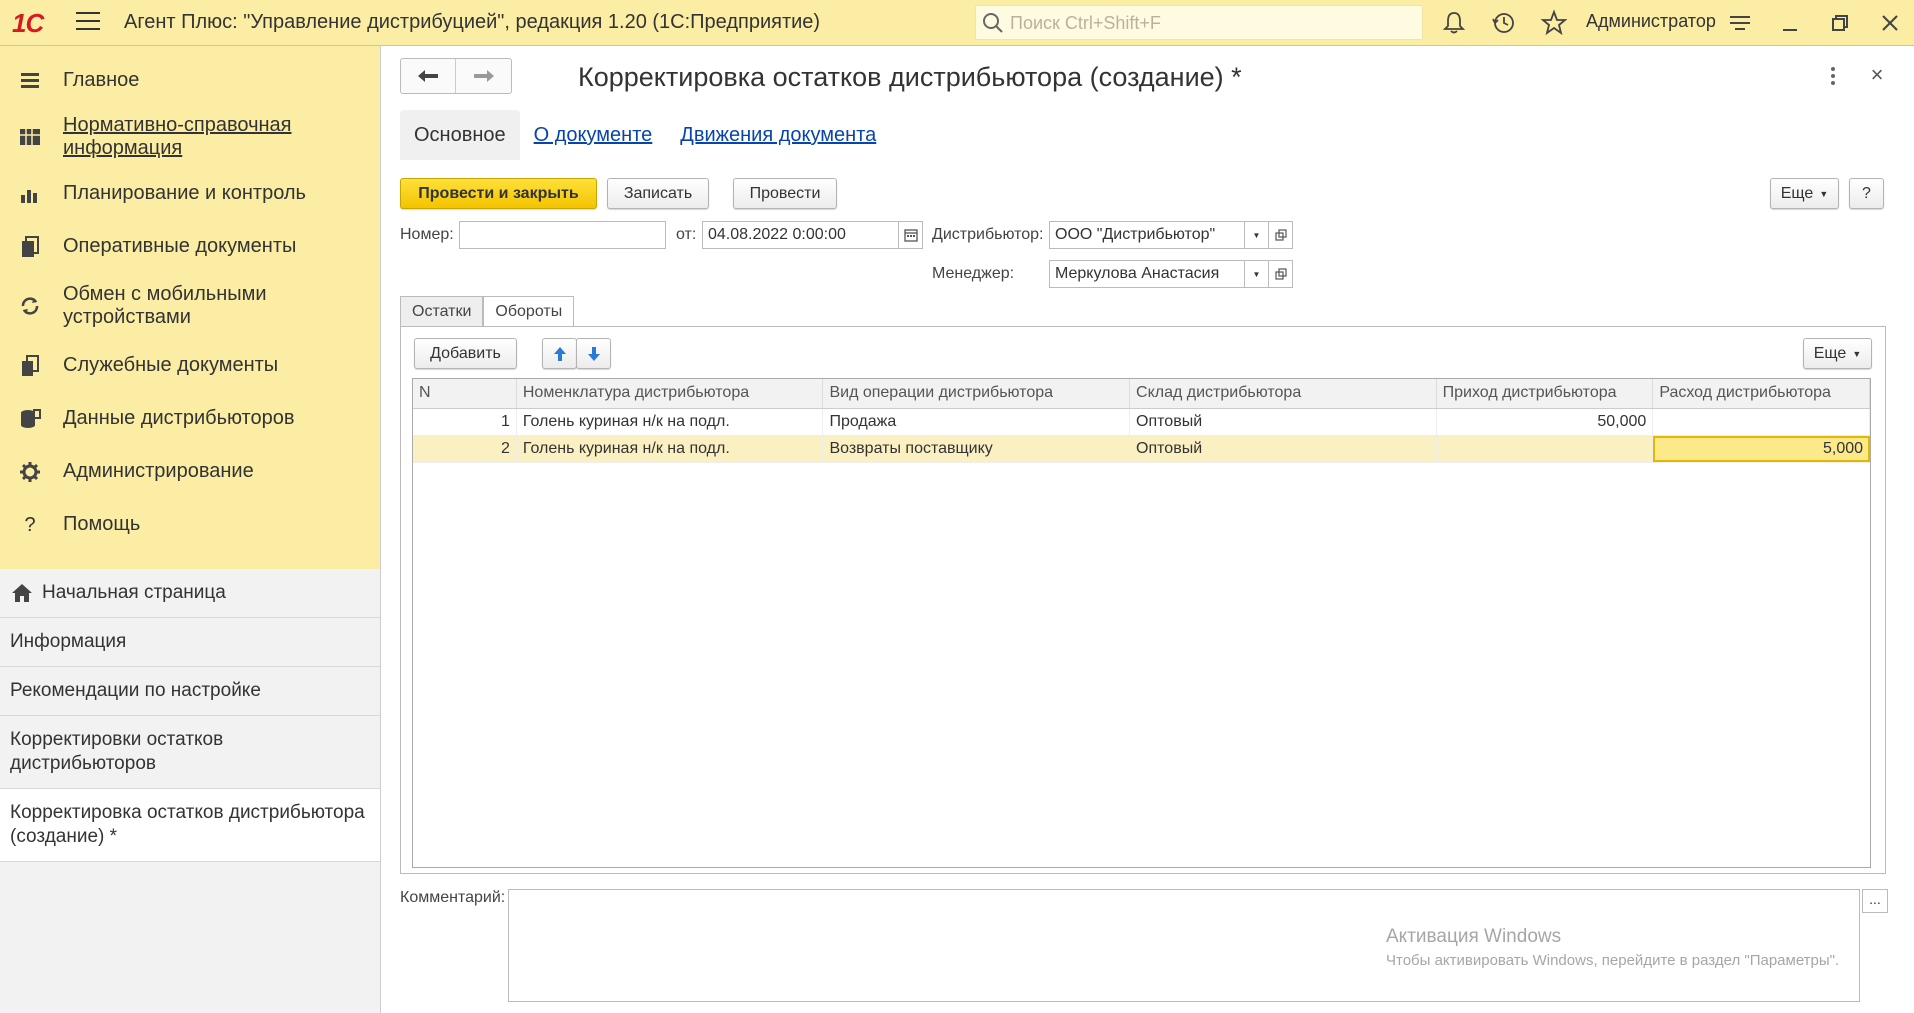  What do you see at coordinates (442, 311) in the screenshot?
I see `tab-balances: Остатки` at bounding box center [442, 311].